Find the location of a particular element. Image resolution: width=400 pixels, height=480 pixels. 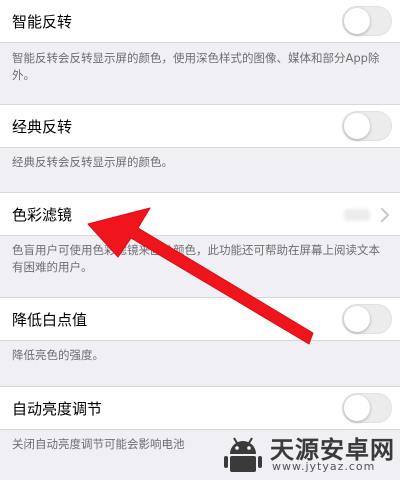

android-logo-icon is located at coordinates (243, 454).